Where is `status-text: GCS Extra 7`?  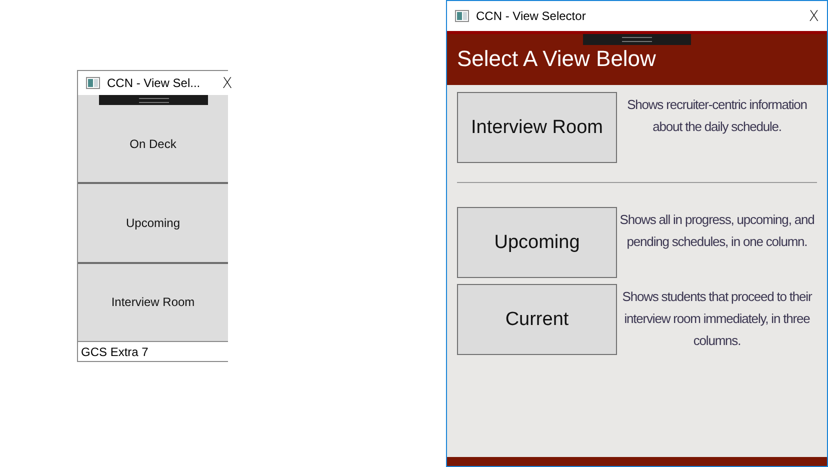
status-text: GCS Extra 7 is located at coordinates (115, 352).